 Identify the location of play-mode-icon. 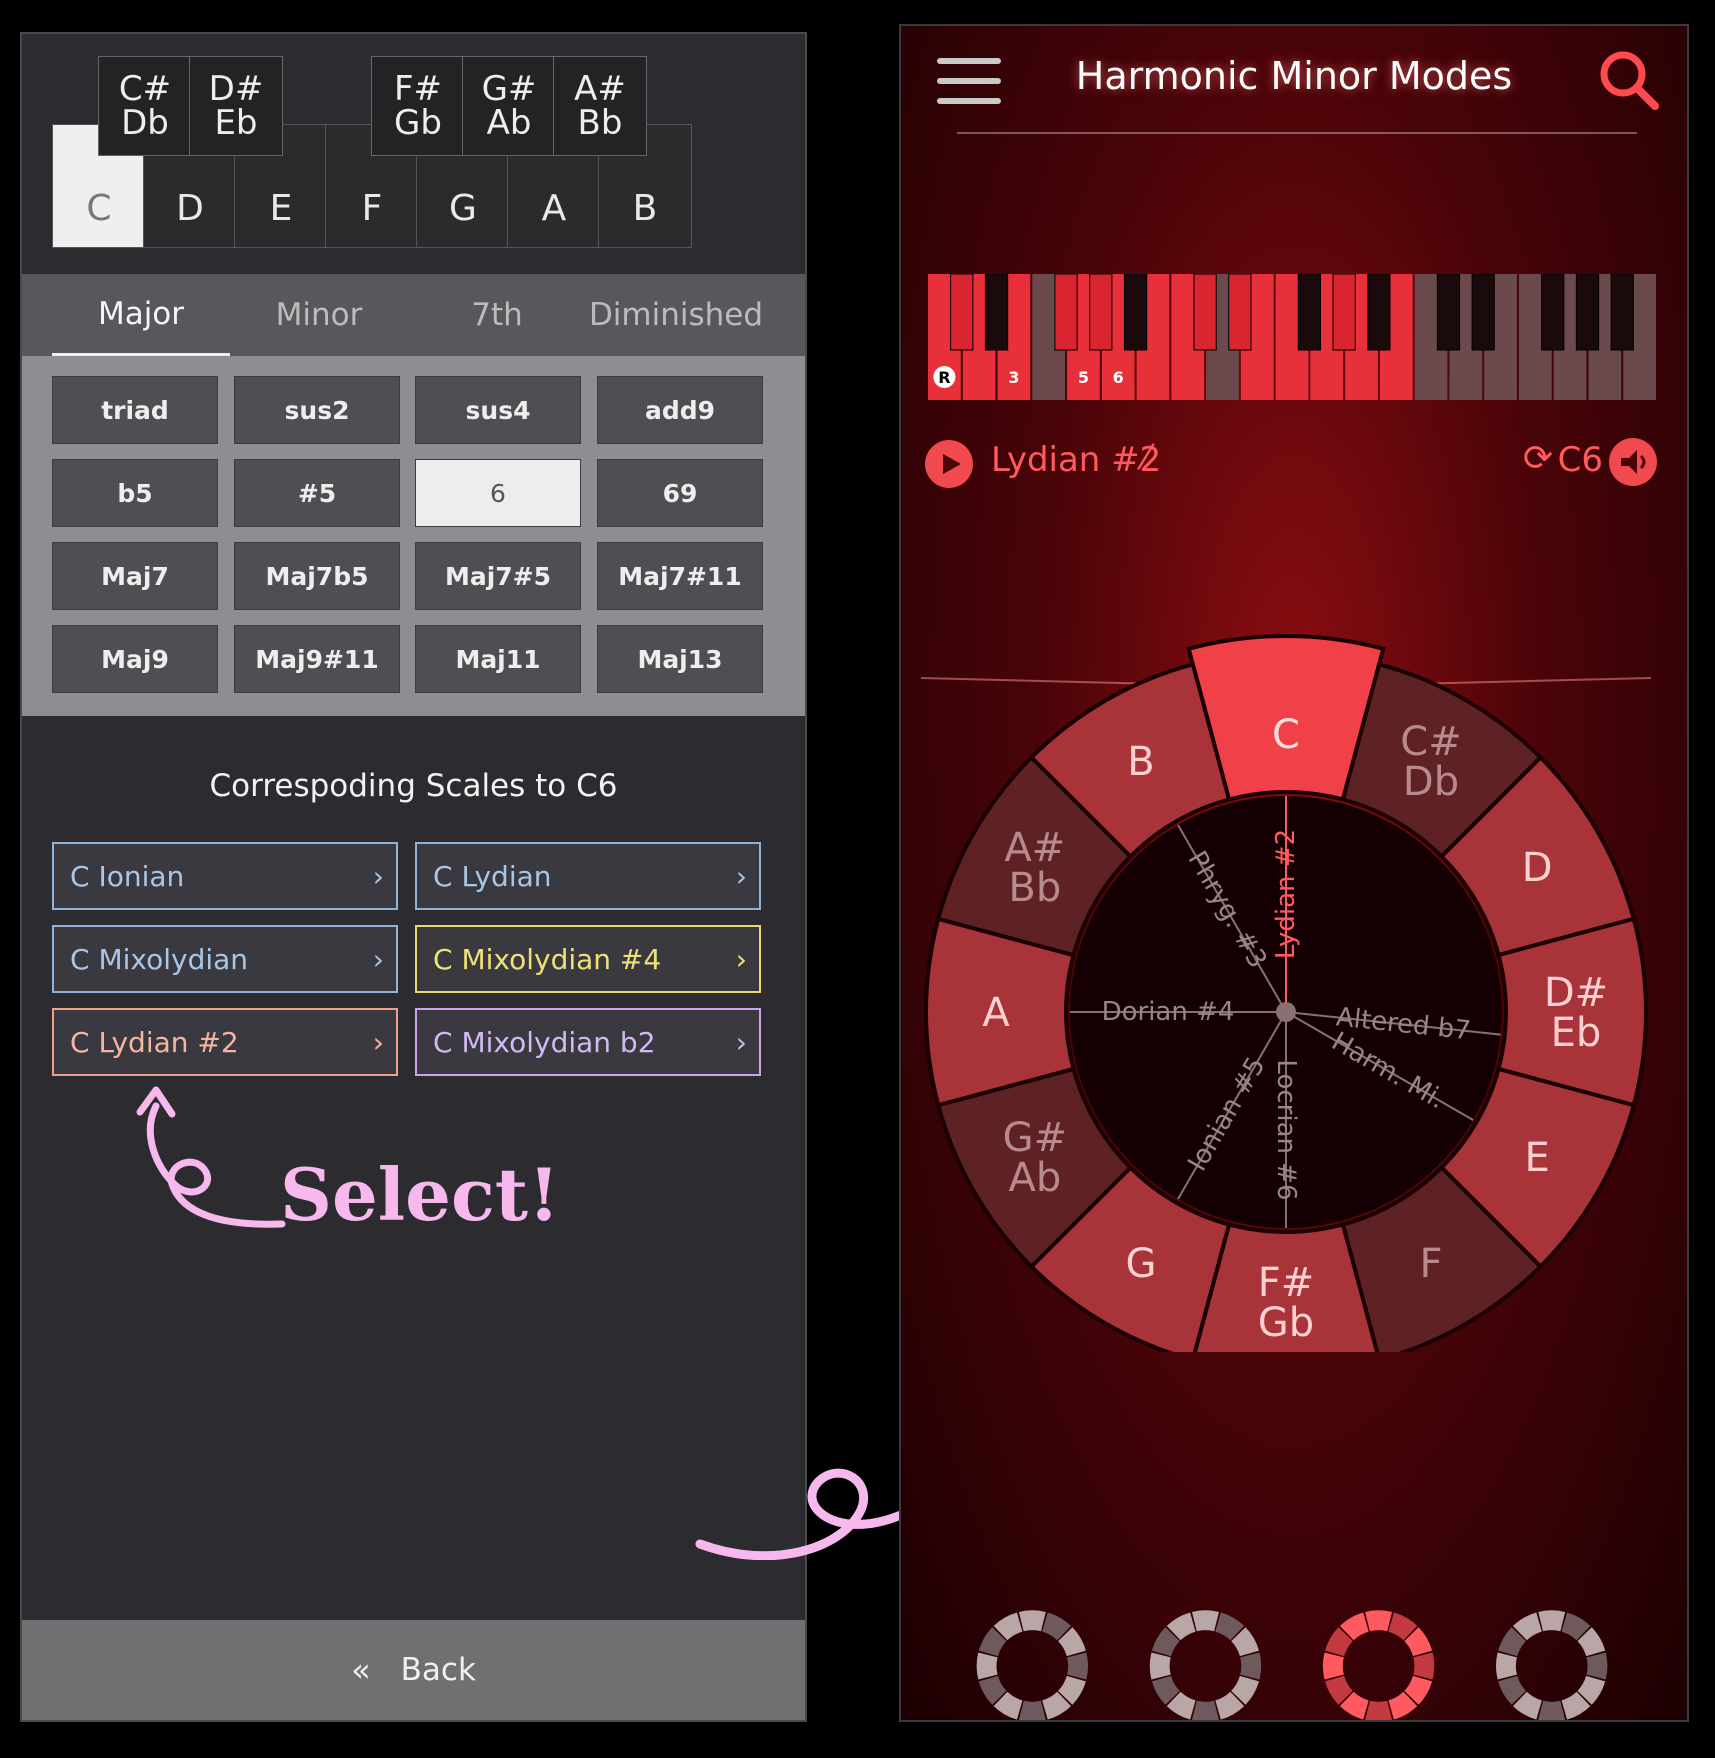
(949, 464).